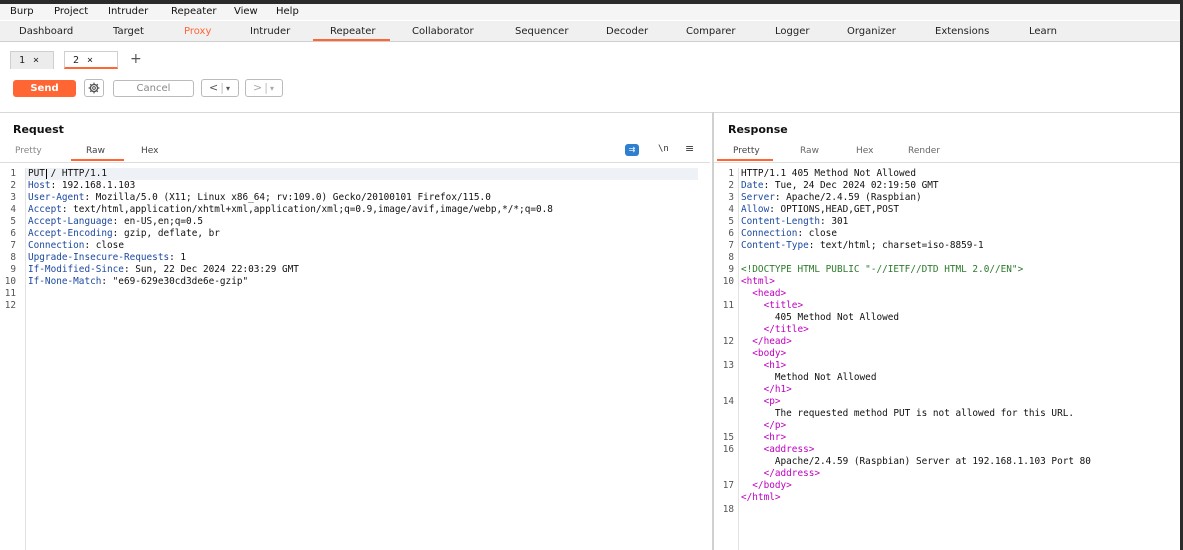 The width and height of the screenshot is (1183, 550). What do you see at coordinates (95, 151) in the screenshot?
I see `request-tab-raw: Raw` at bounding box center [95, 151].